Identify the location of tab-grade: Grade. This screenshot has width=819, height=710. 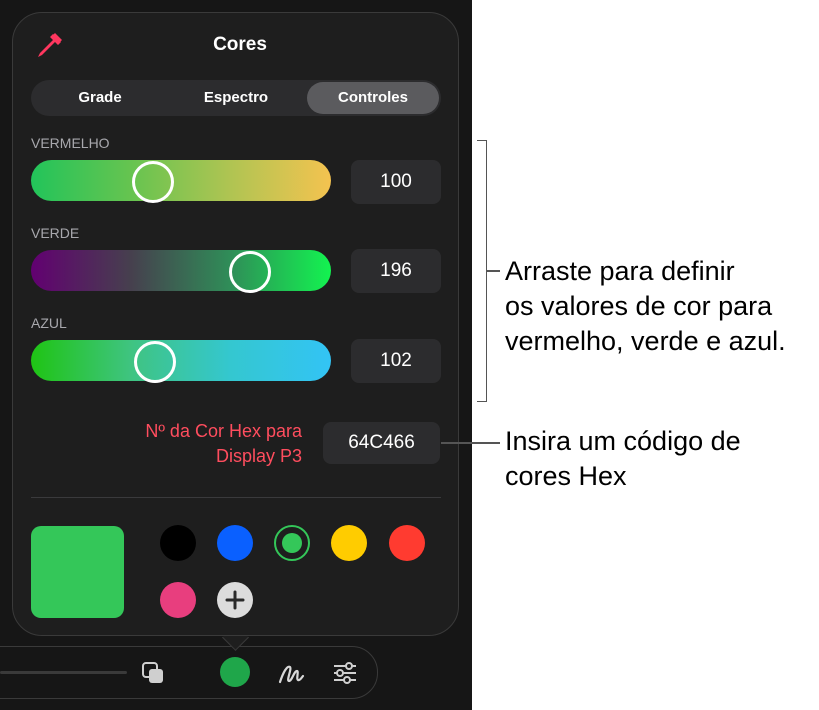
(100, 98).